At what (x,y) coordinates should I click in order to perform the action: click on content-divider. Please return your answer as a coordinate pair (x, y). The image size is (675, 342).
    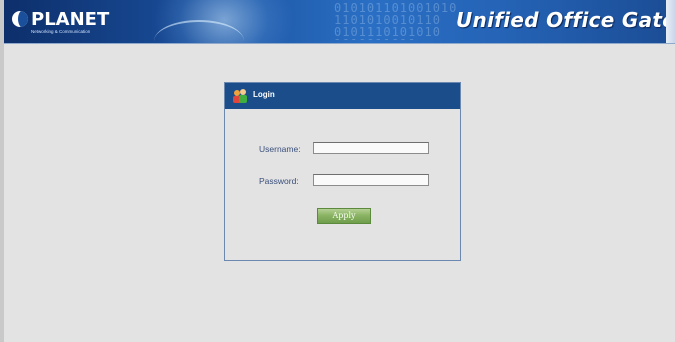
    Looking at the image, I should click on (339, 43).